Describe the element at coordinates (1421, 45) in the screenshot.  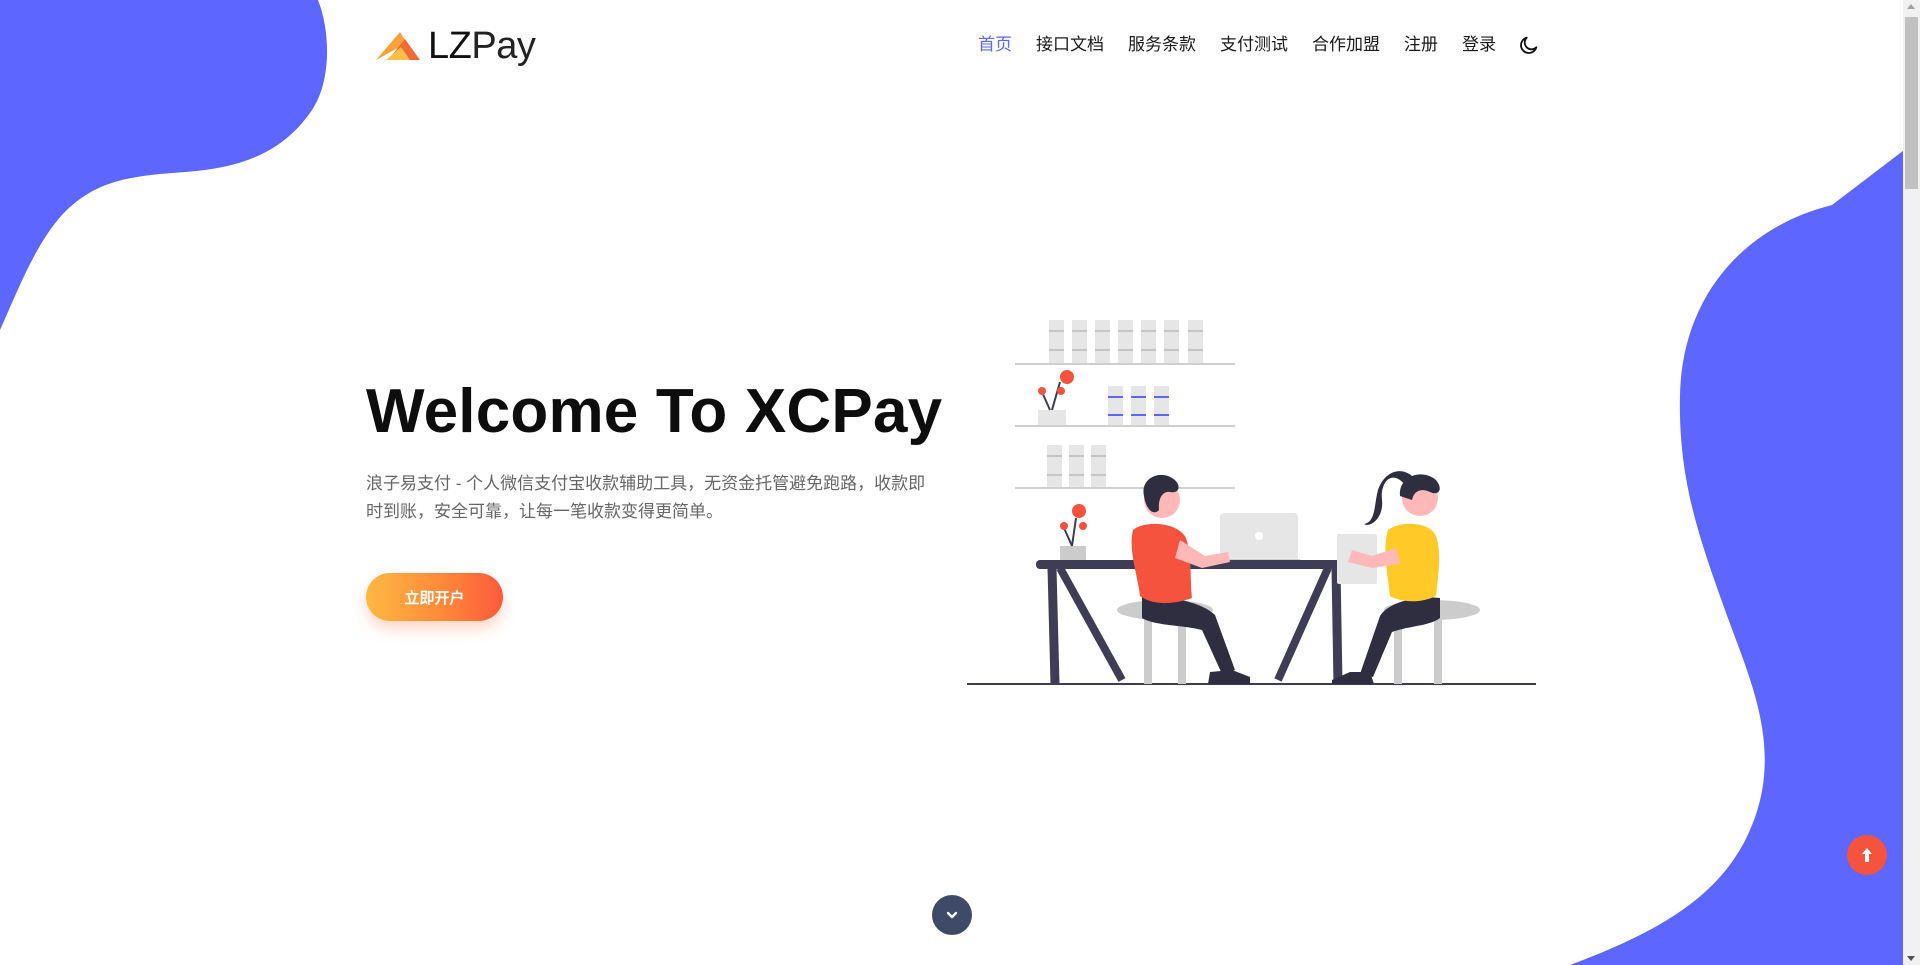
I see `nav-item-register: 注册` at that location.